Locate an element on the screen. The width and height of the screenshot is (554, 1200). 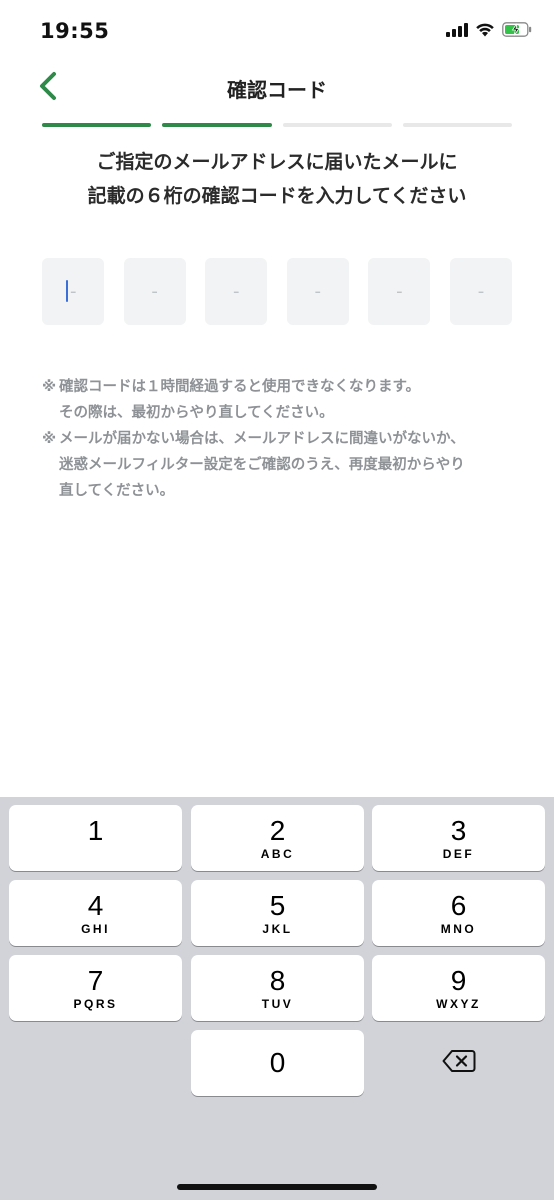
key-digit: 6 is located at coordinates (458, 905).